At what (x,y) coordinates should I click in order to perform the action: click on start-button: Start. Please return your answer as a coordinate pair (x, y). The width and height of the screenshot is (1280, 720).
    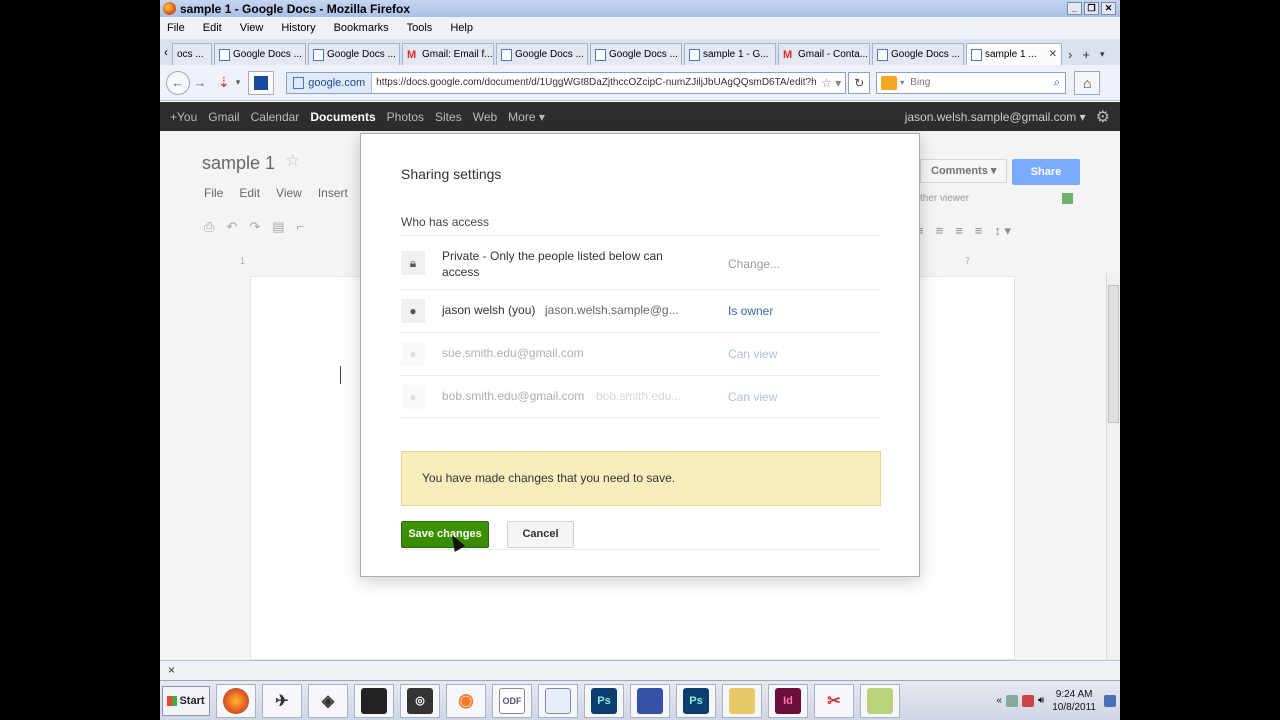
    Looking at the image, I should click on (186, 700).